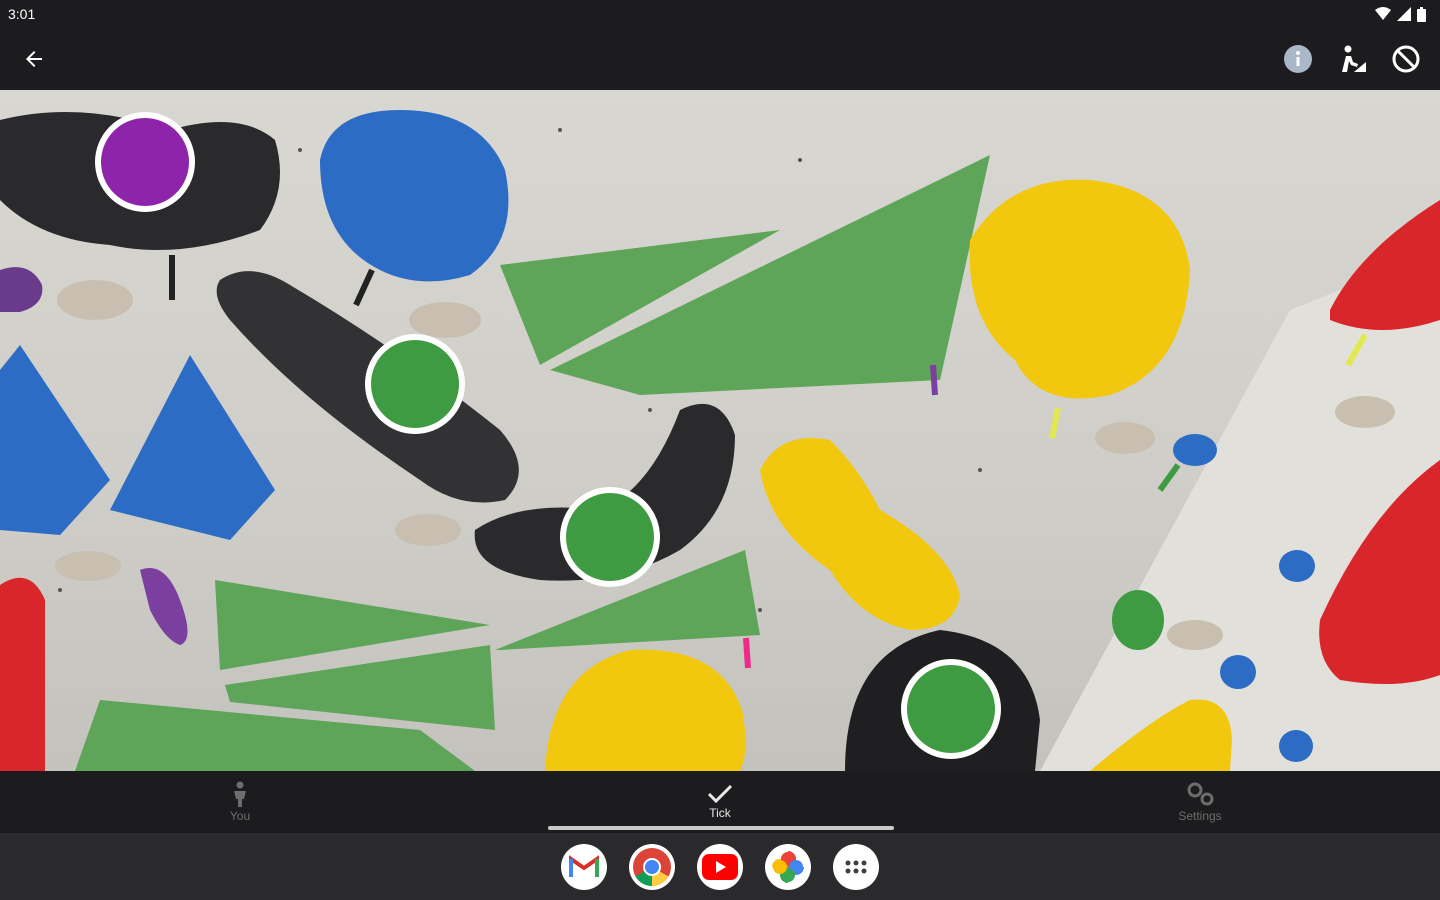 The image size is (1440, 900). What do you see at coordinates (856, 866) in the screenshot?
I see `app-drawer-icon` at bounding box center [856, 866].